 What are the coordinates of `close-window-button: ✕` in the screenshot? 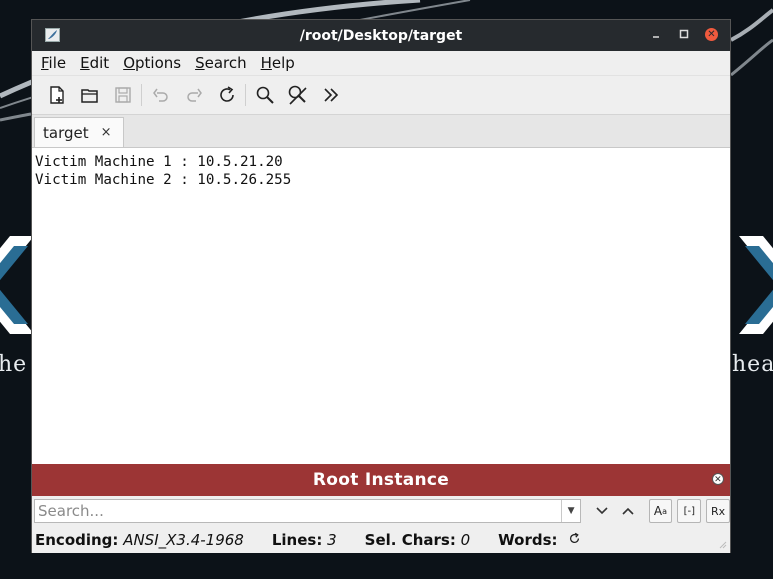 It's located at (711, 34).